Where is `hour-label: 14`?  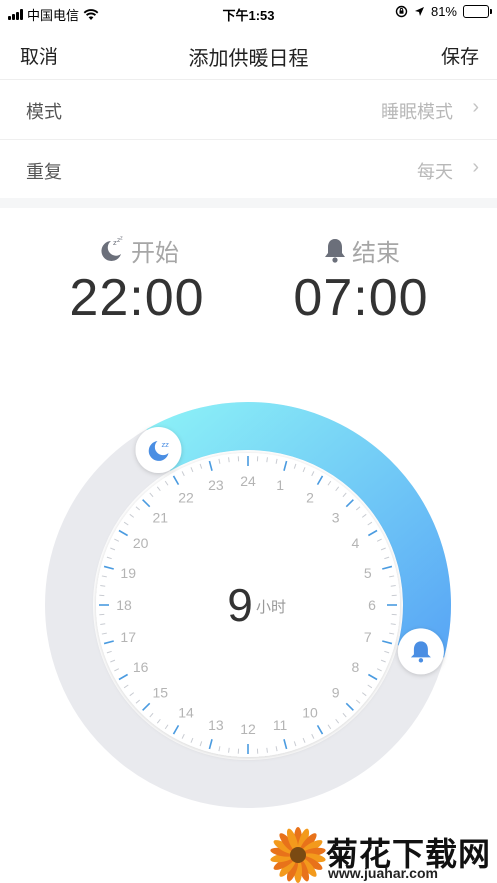
hour-label: 14 is located at coordinates (186, 712).